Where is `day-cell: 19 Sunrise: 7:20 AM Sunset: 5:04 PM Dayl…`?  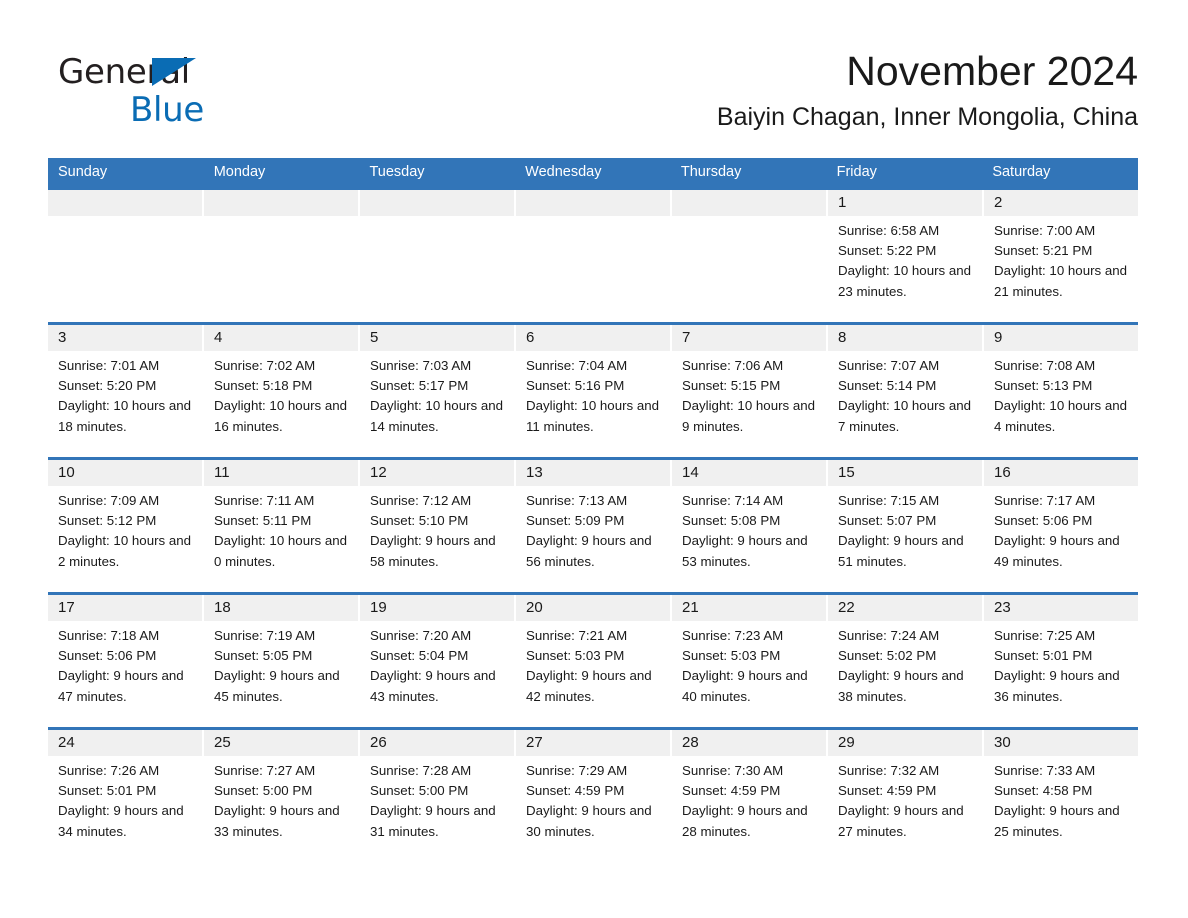 day-cell: 19 Sunrise: 7:20 AM Sunset: 5:04 PM Dayl… is located at coordinates (438, 661).